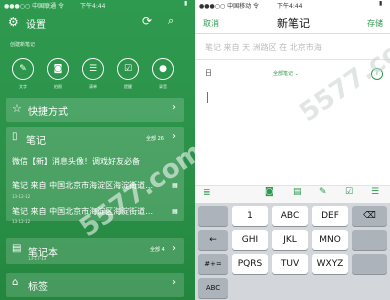 This screenshot has height=300, width=390. What do you see at coordinates (13, 22) in the screenshot?
I see `gear-icon: ⚙` at bounding box center [13, 22].